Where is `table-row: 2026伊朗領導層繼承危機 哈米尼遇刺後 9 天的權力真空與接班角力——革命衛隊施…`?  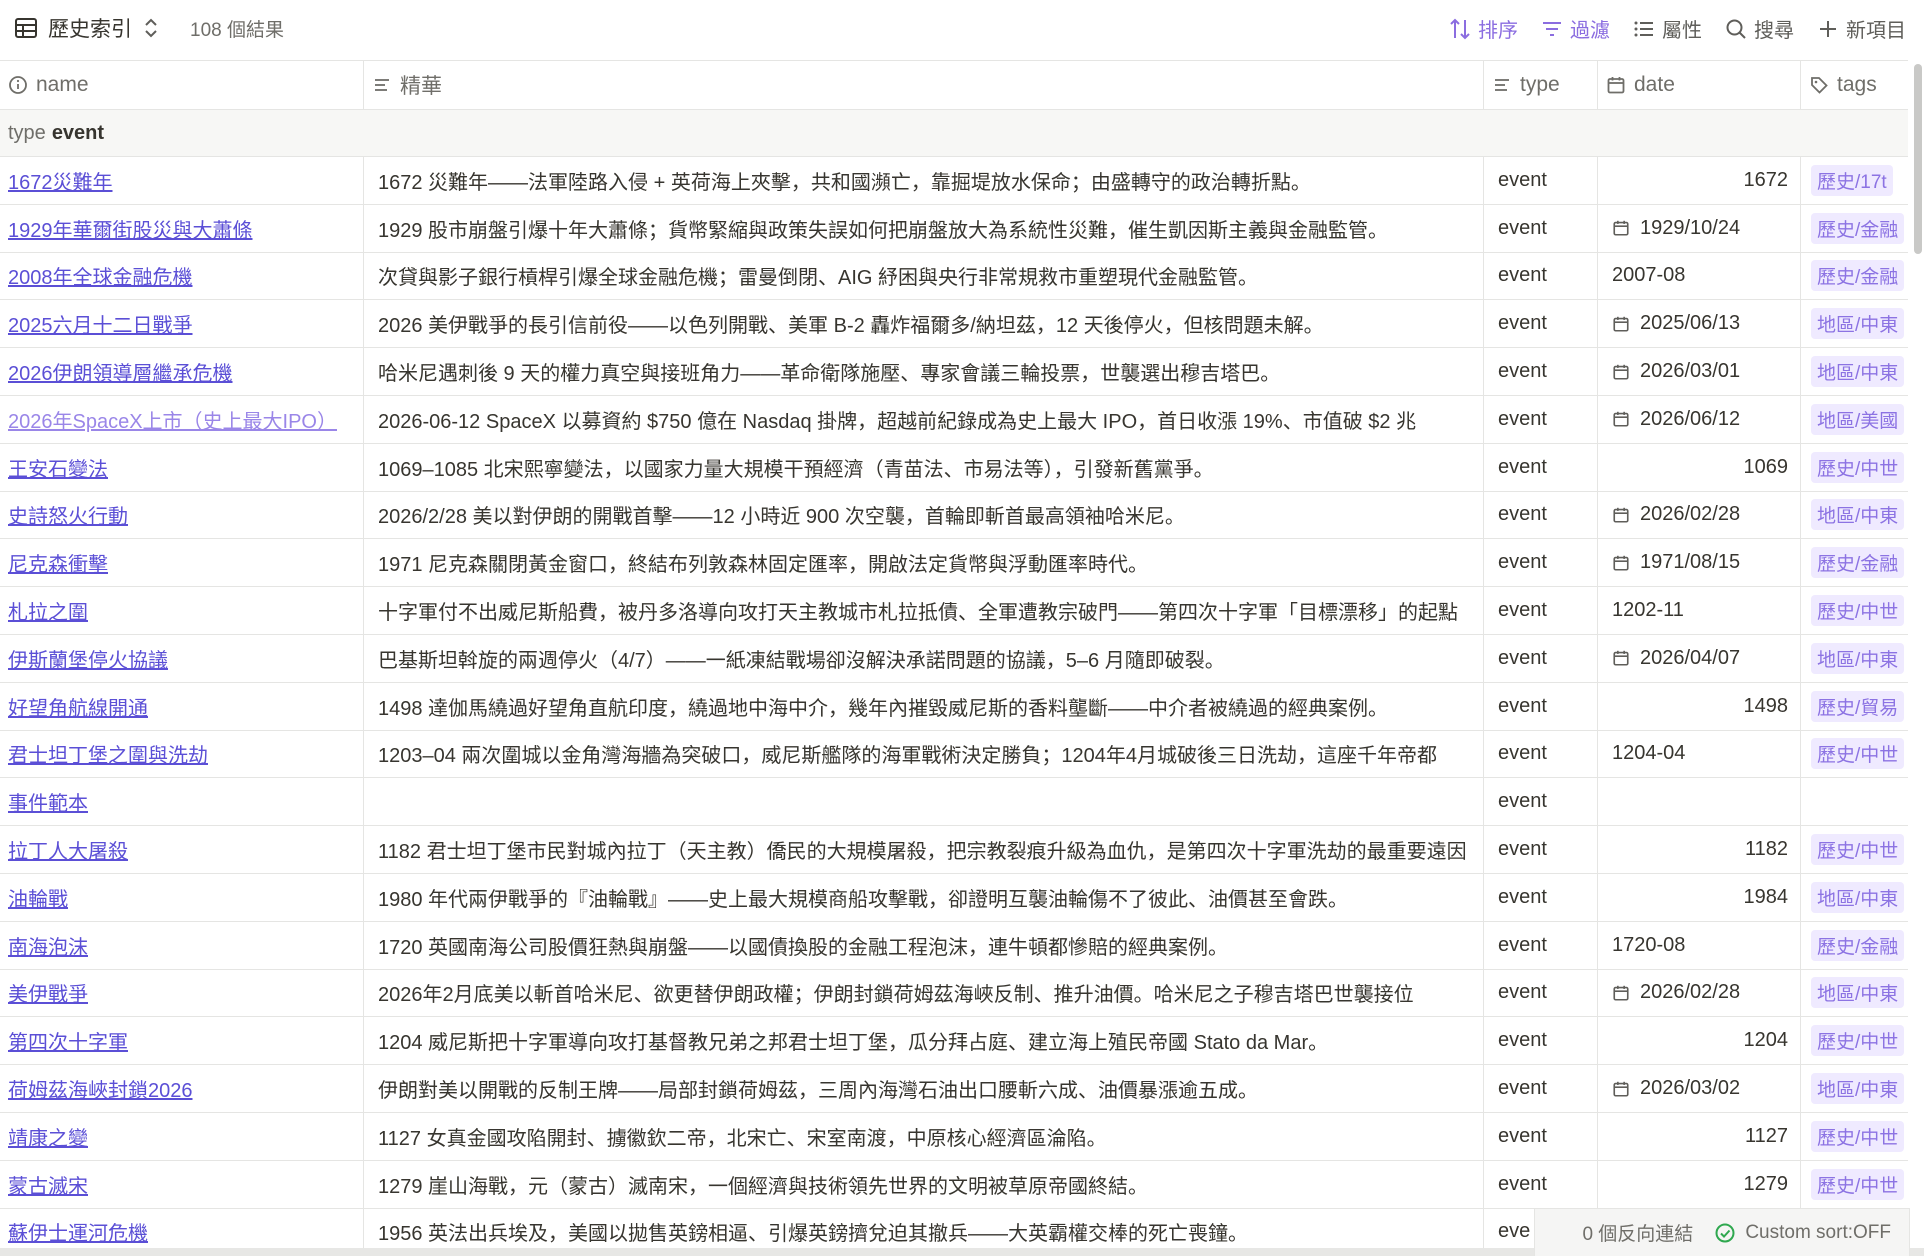 table-row: 2026伊朗領導層繼承危機 哈米尼遇刺後 9 天的權力真空與接班角力——革命衛隊施… is located at coordinates (954, 372).